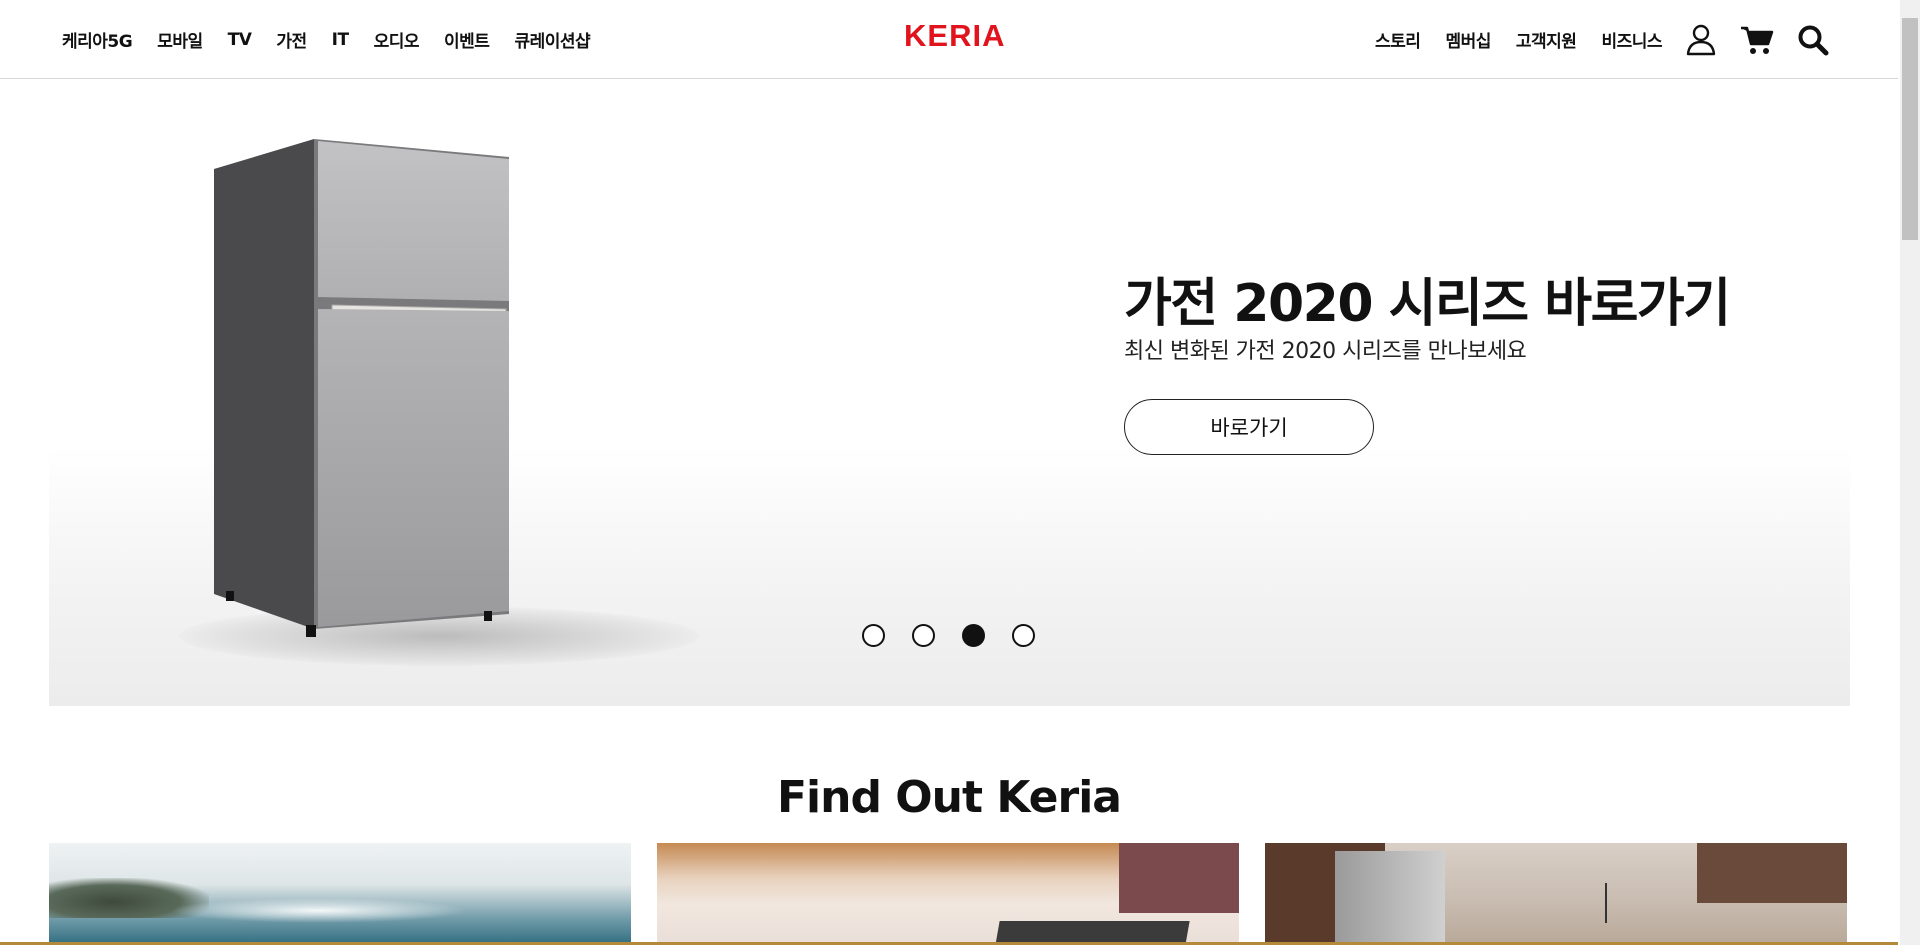 The width and height of the screenshot is (1920, 945). I want to click on find-out-cards, so click(949, 894).